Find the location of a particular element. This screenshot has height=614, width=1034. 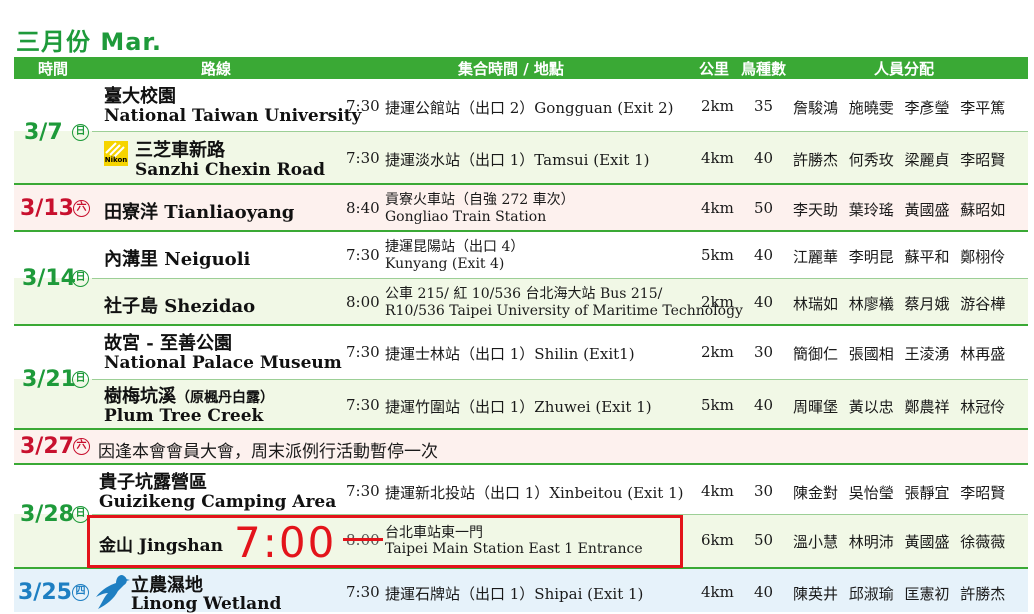

staff-list: 簡御仁 張國相 王淩湧 林再盛 is located at coordinates (899, 354).